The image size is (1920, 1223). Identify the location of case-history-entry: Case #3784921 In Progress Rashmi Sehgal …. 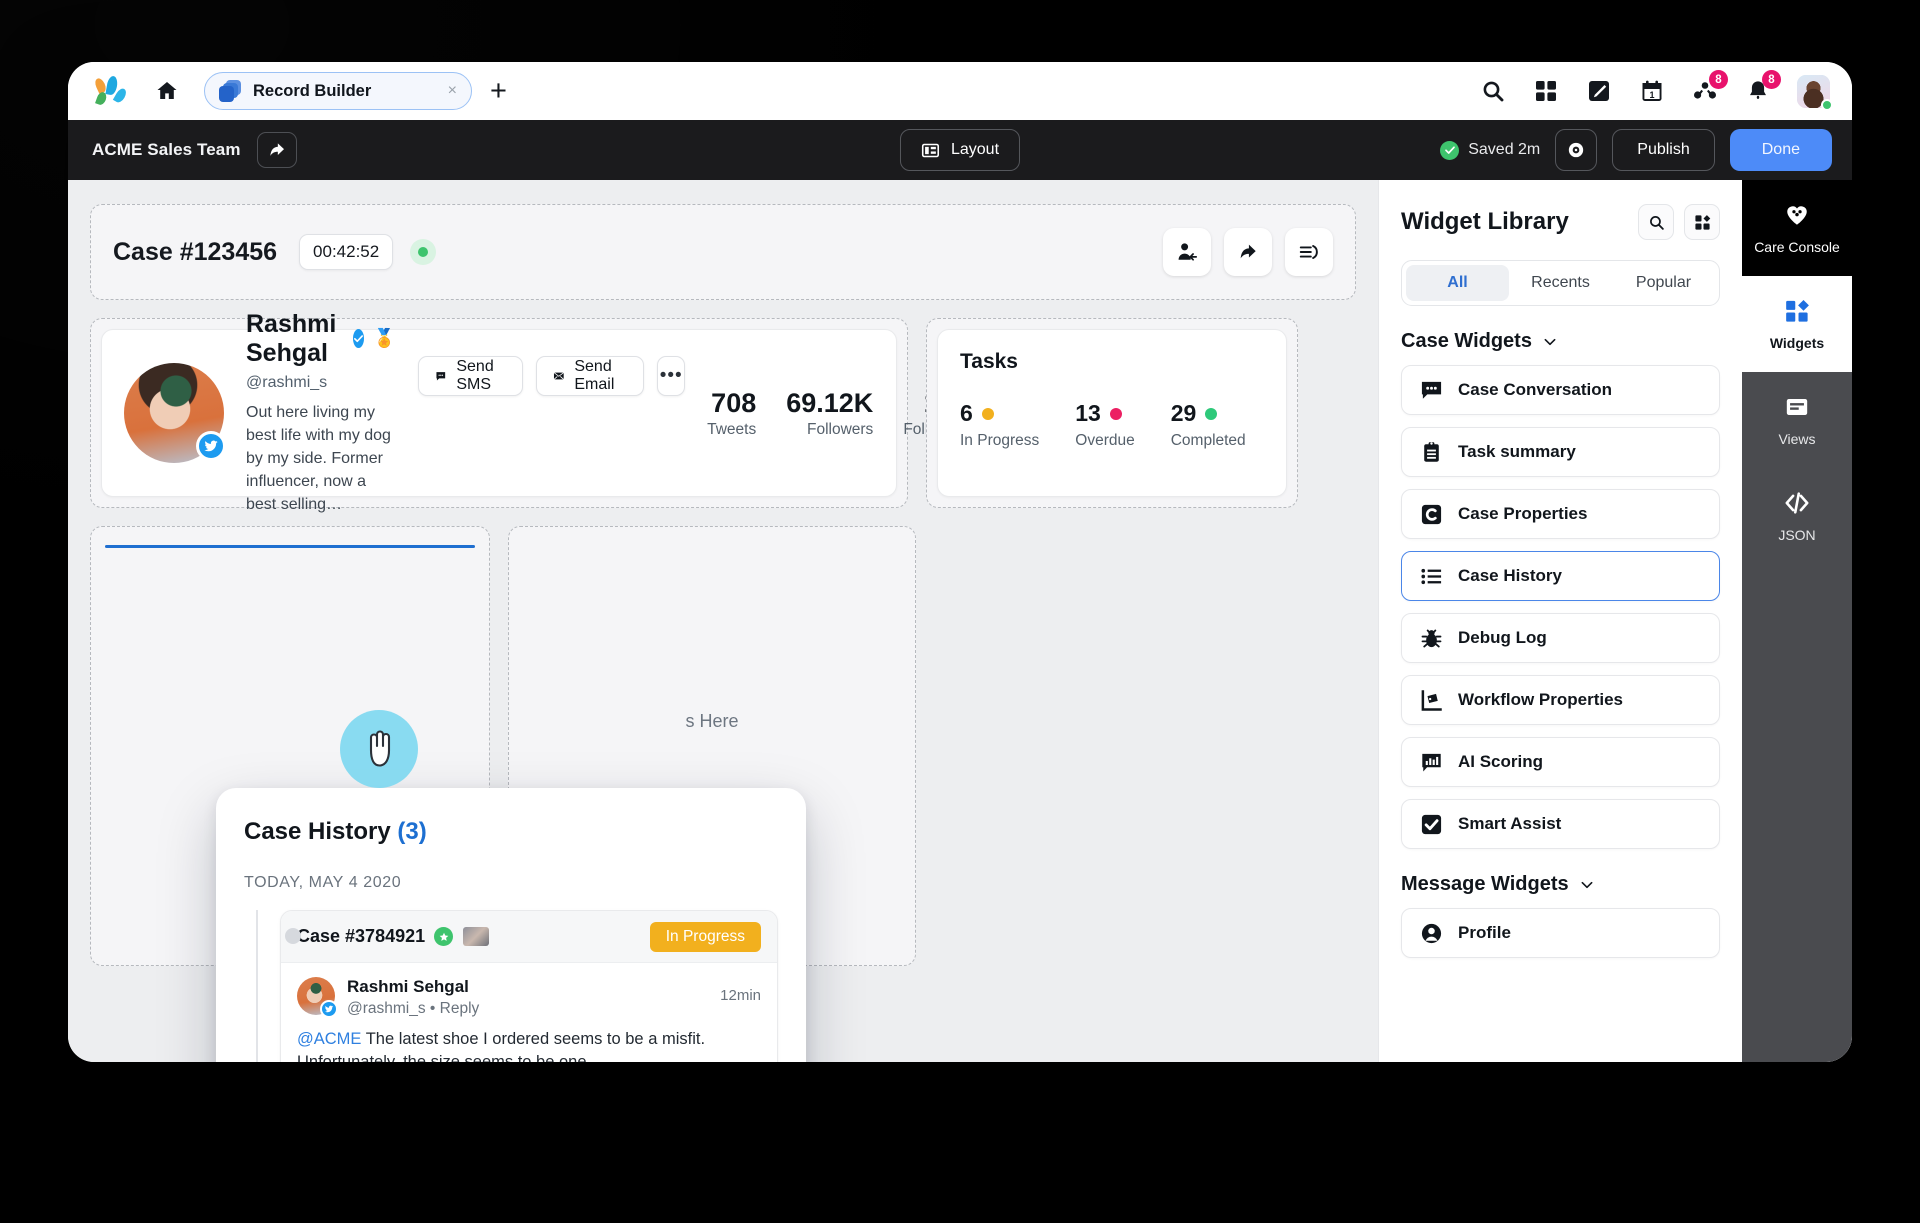
(529, 986).